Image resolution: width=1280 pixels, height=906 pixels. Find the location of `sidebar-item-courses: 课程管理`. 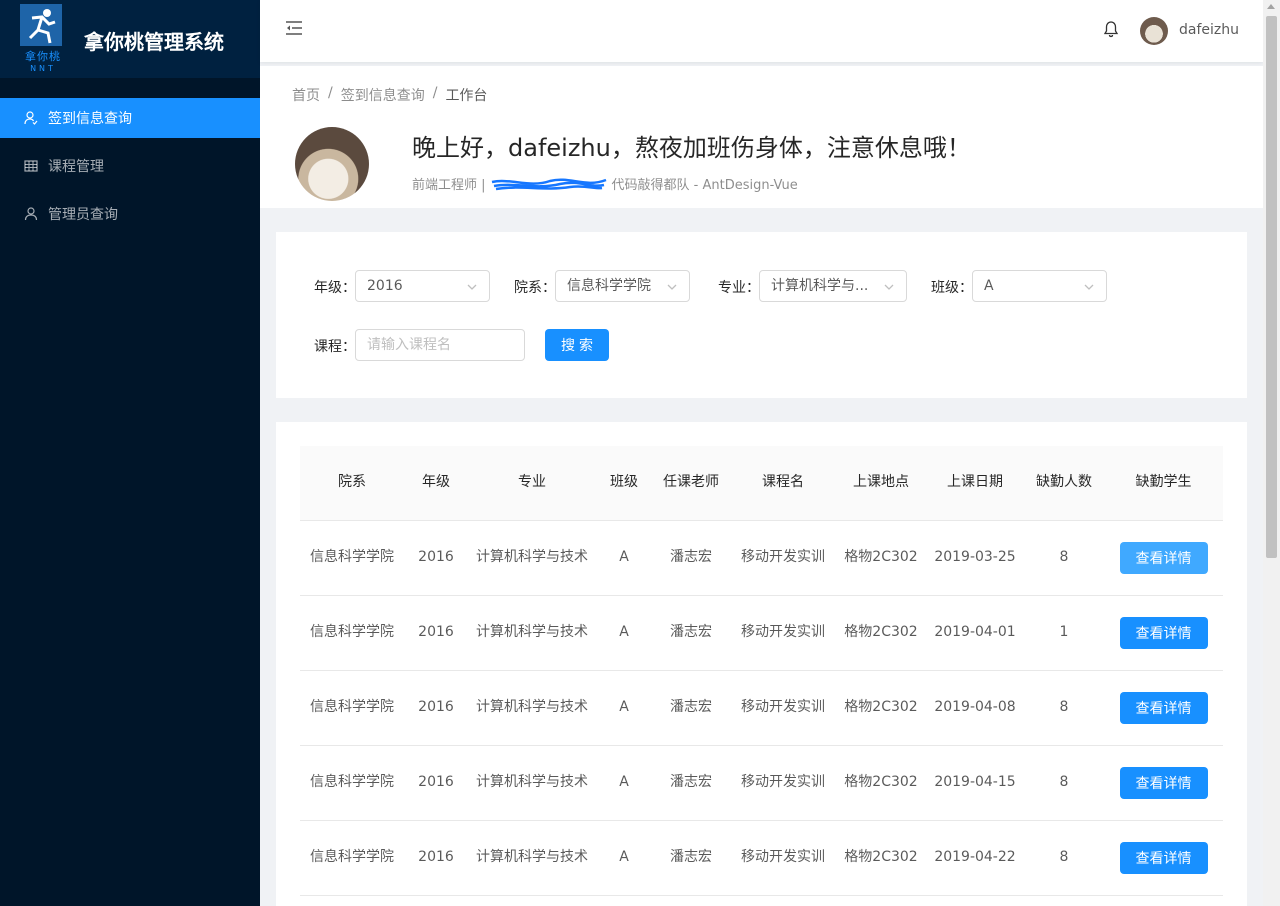

sidebar-item-courses: 课程管理 is located at coordinates (130, 166).